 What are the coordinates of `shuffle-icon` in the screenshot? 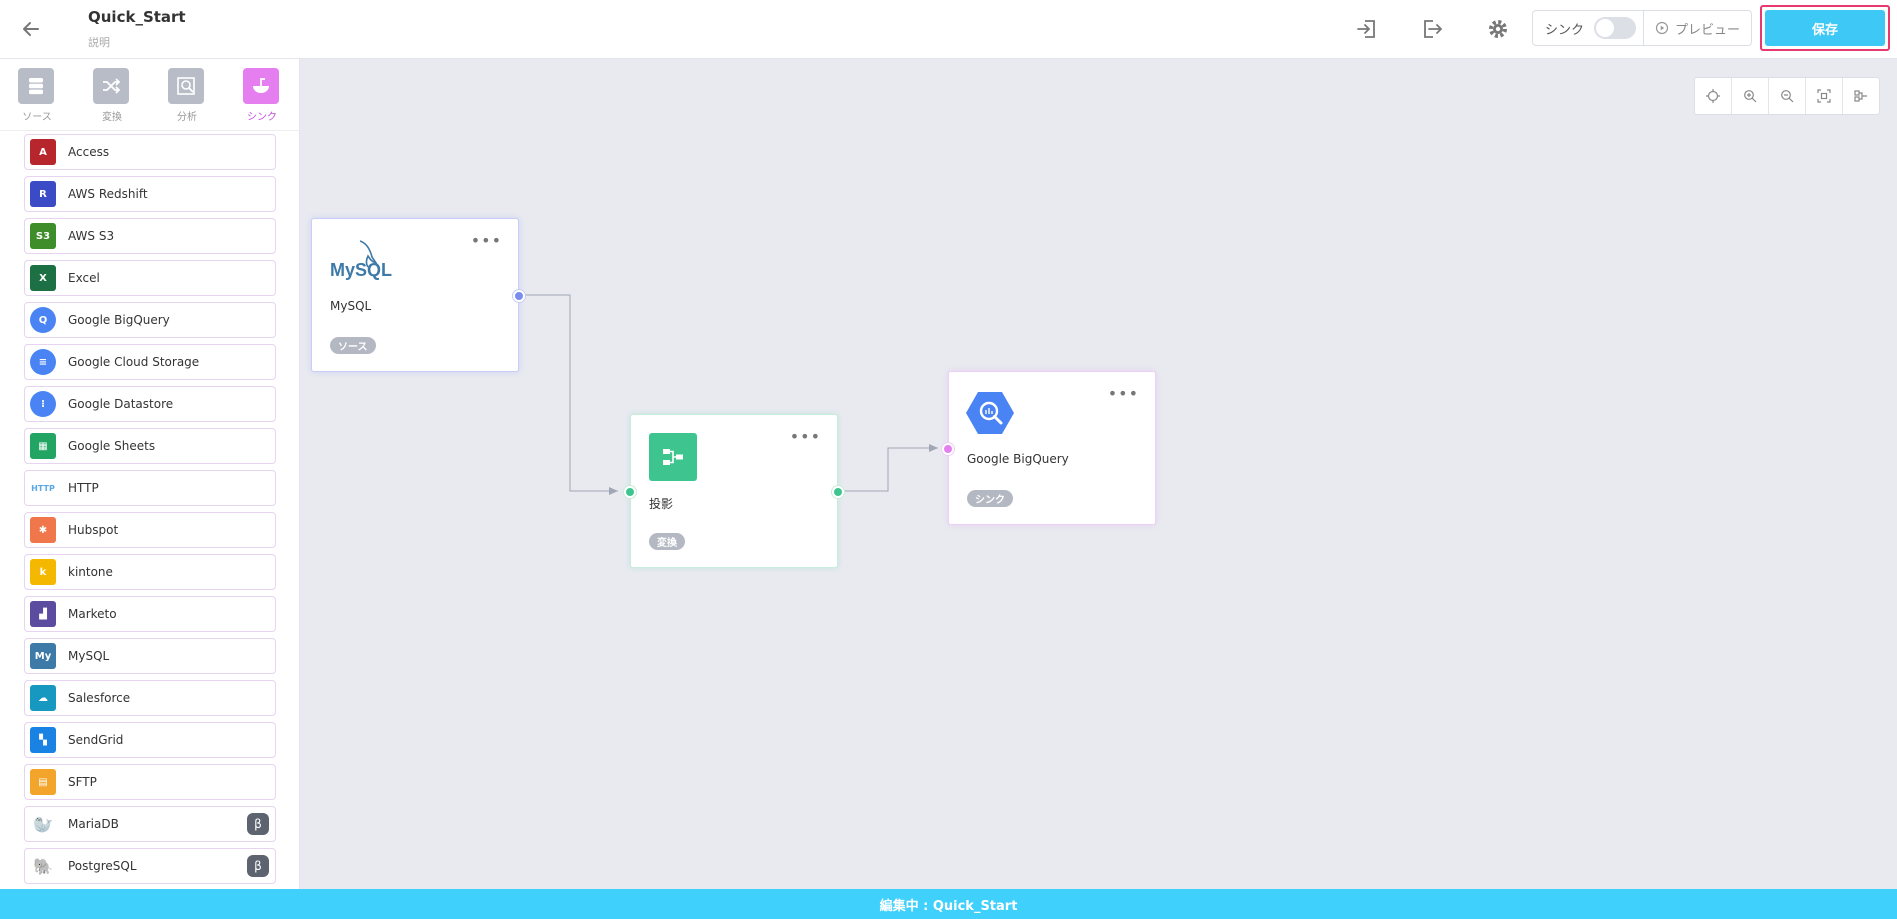 It's located at (112, 86).